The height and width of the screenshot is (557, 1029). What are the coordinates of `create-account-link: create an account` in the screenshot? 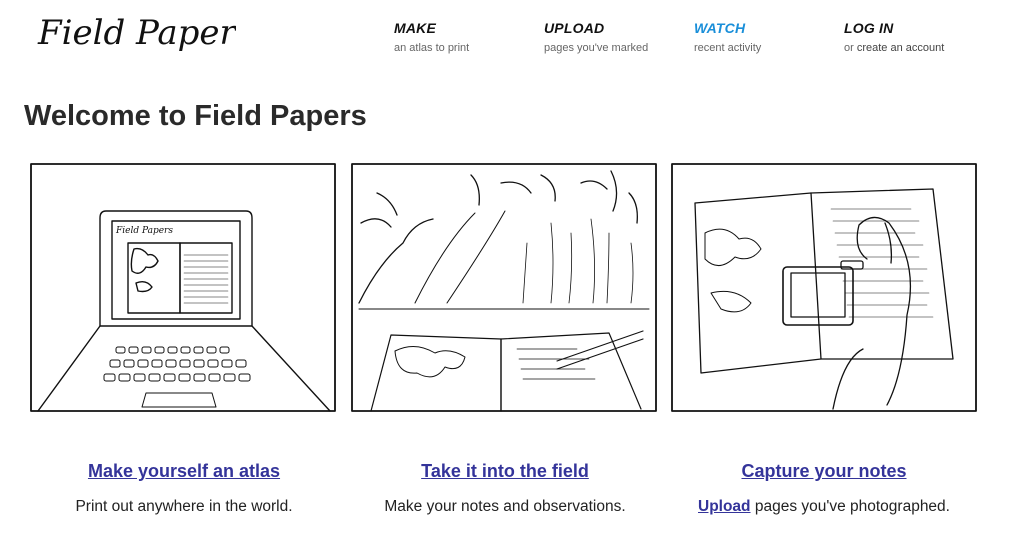 It's located at (900, 48).